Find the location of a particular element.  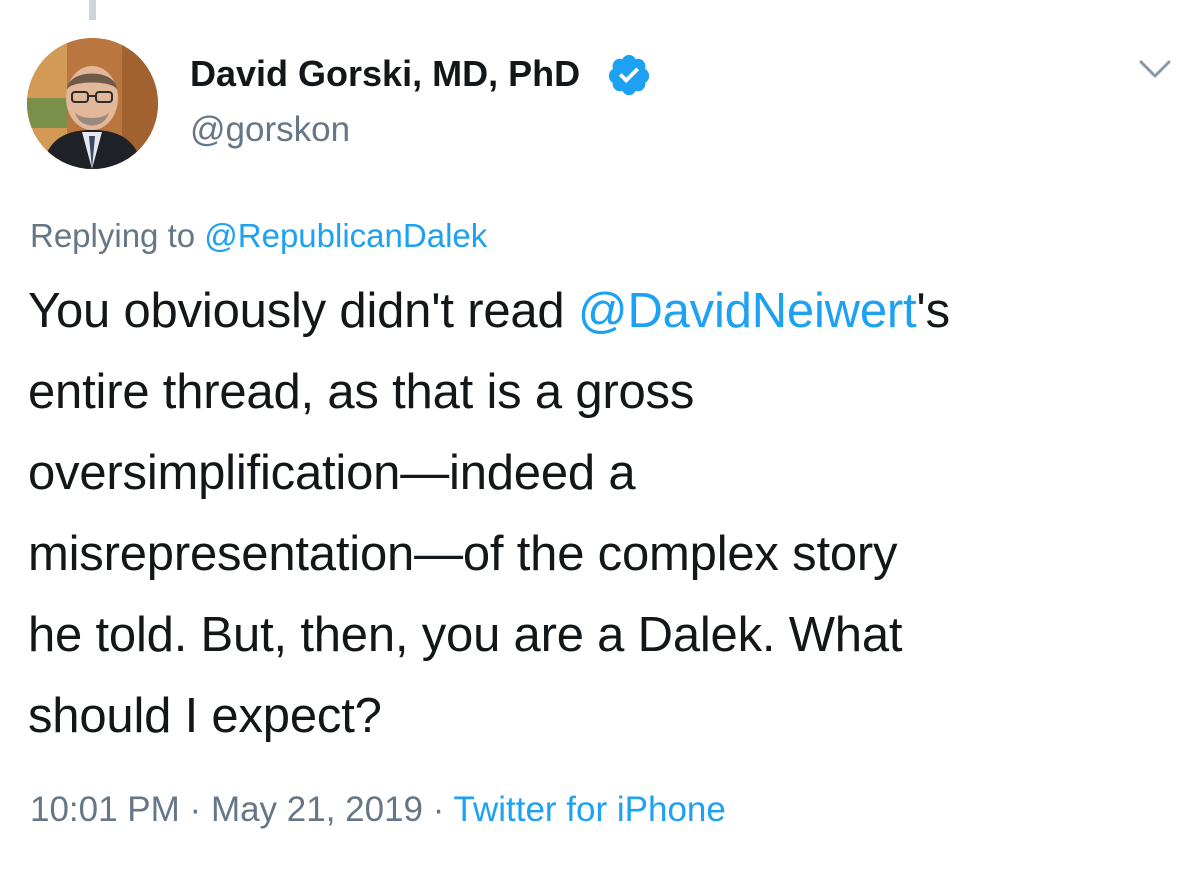

replying-to-line: Replying to @RepublicanDalek is located at coordinates (258, 236).